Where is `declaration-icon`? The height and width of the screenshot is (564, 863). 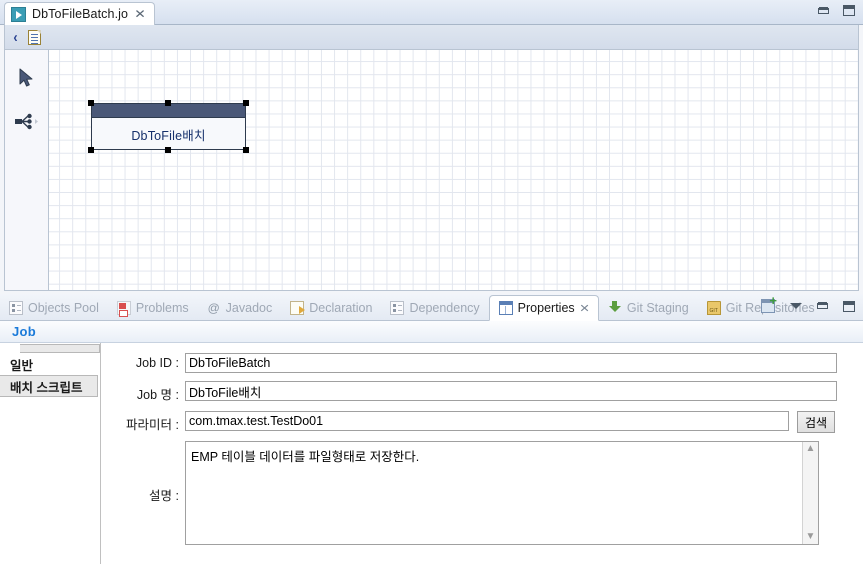 declaration-icon is located at coordinates (298, 307).